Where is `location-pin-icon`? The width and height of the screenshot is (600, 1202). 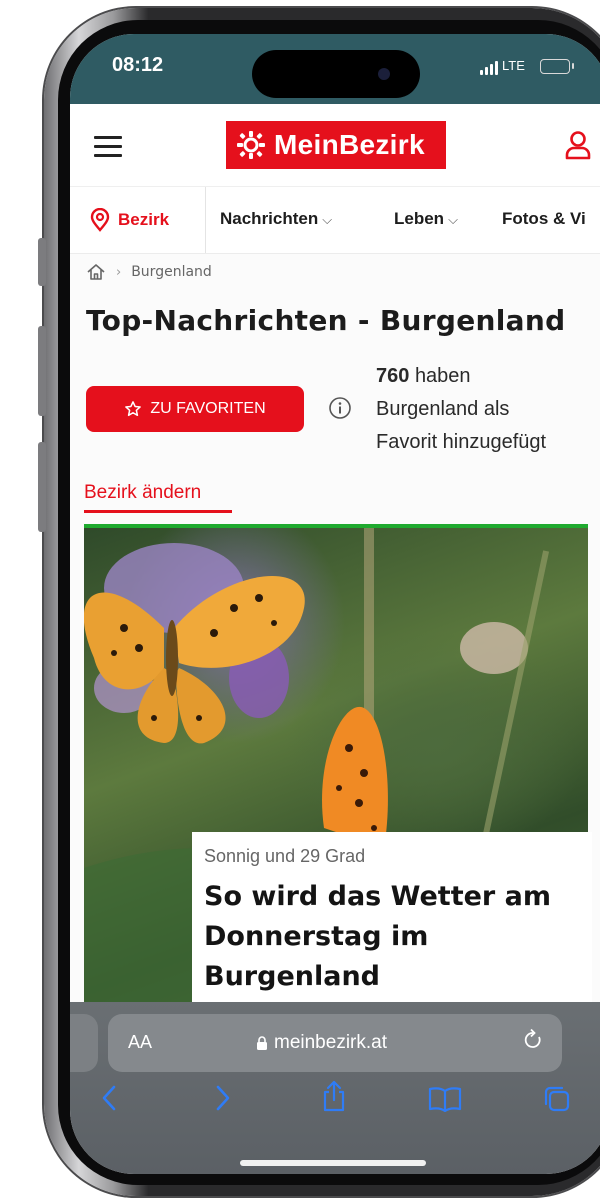
location-pin-icon is located at coordinates (100, 220).